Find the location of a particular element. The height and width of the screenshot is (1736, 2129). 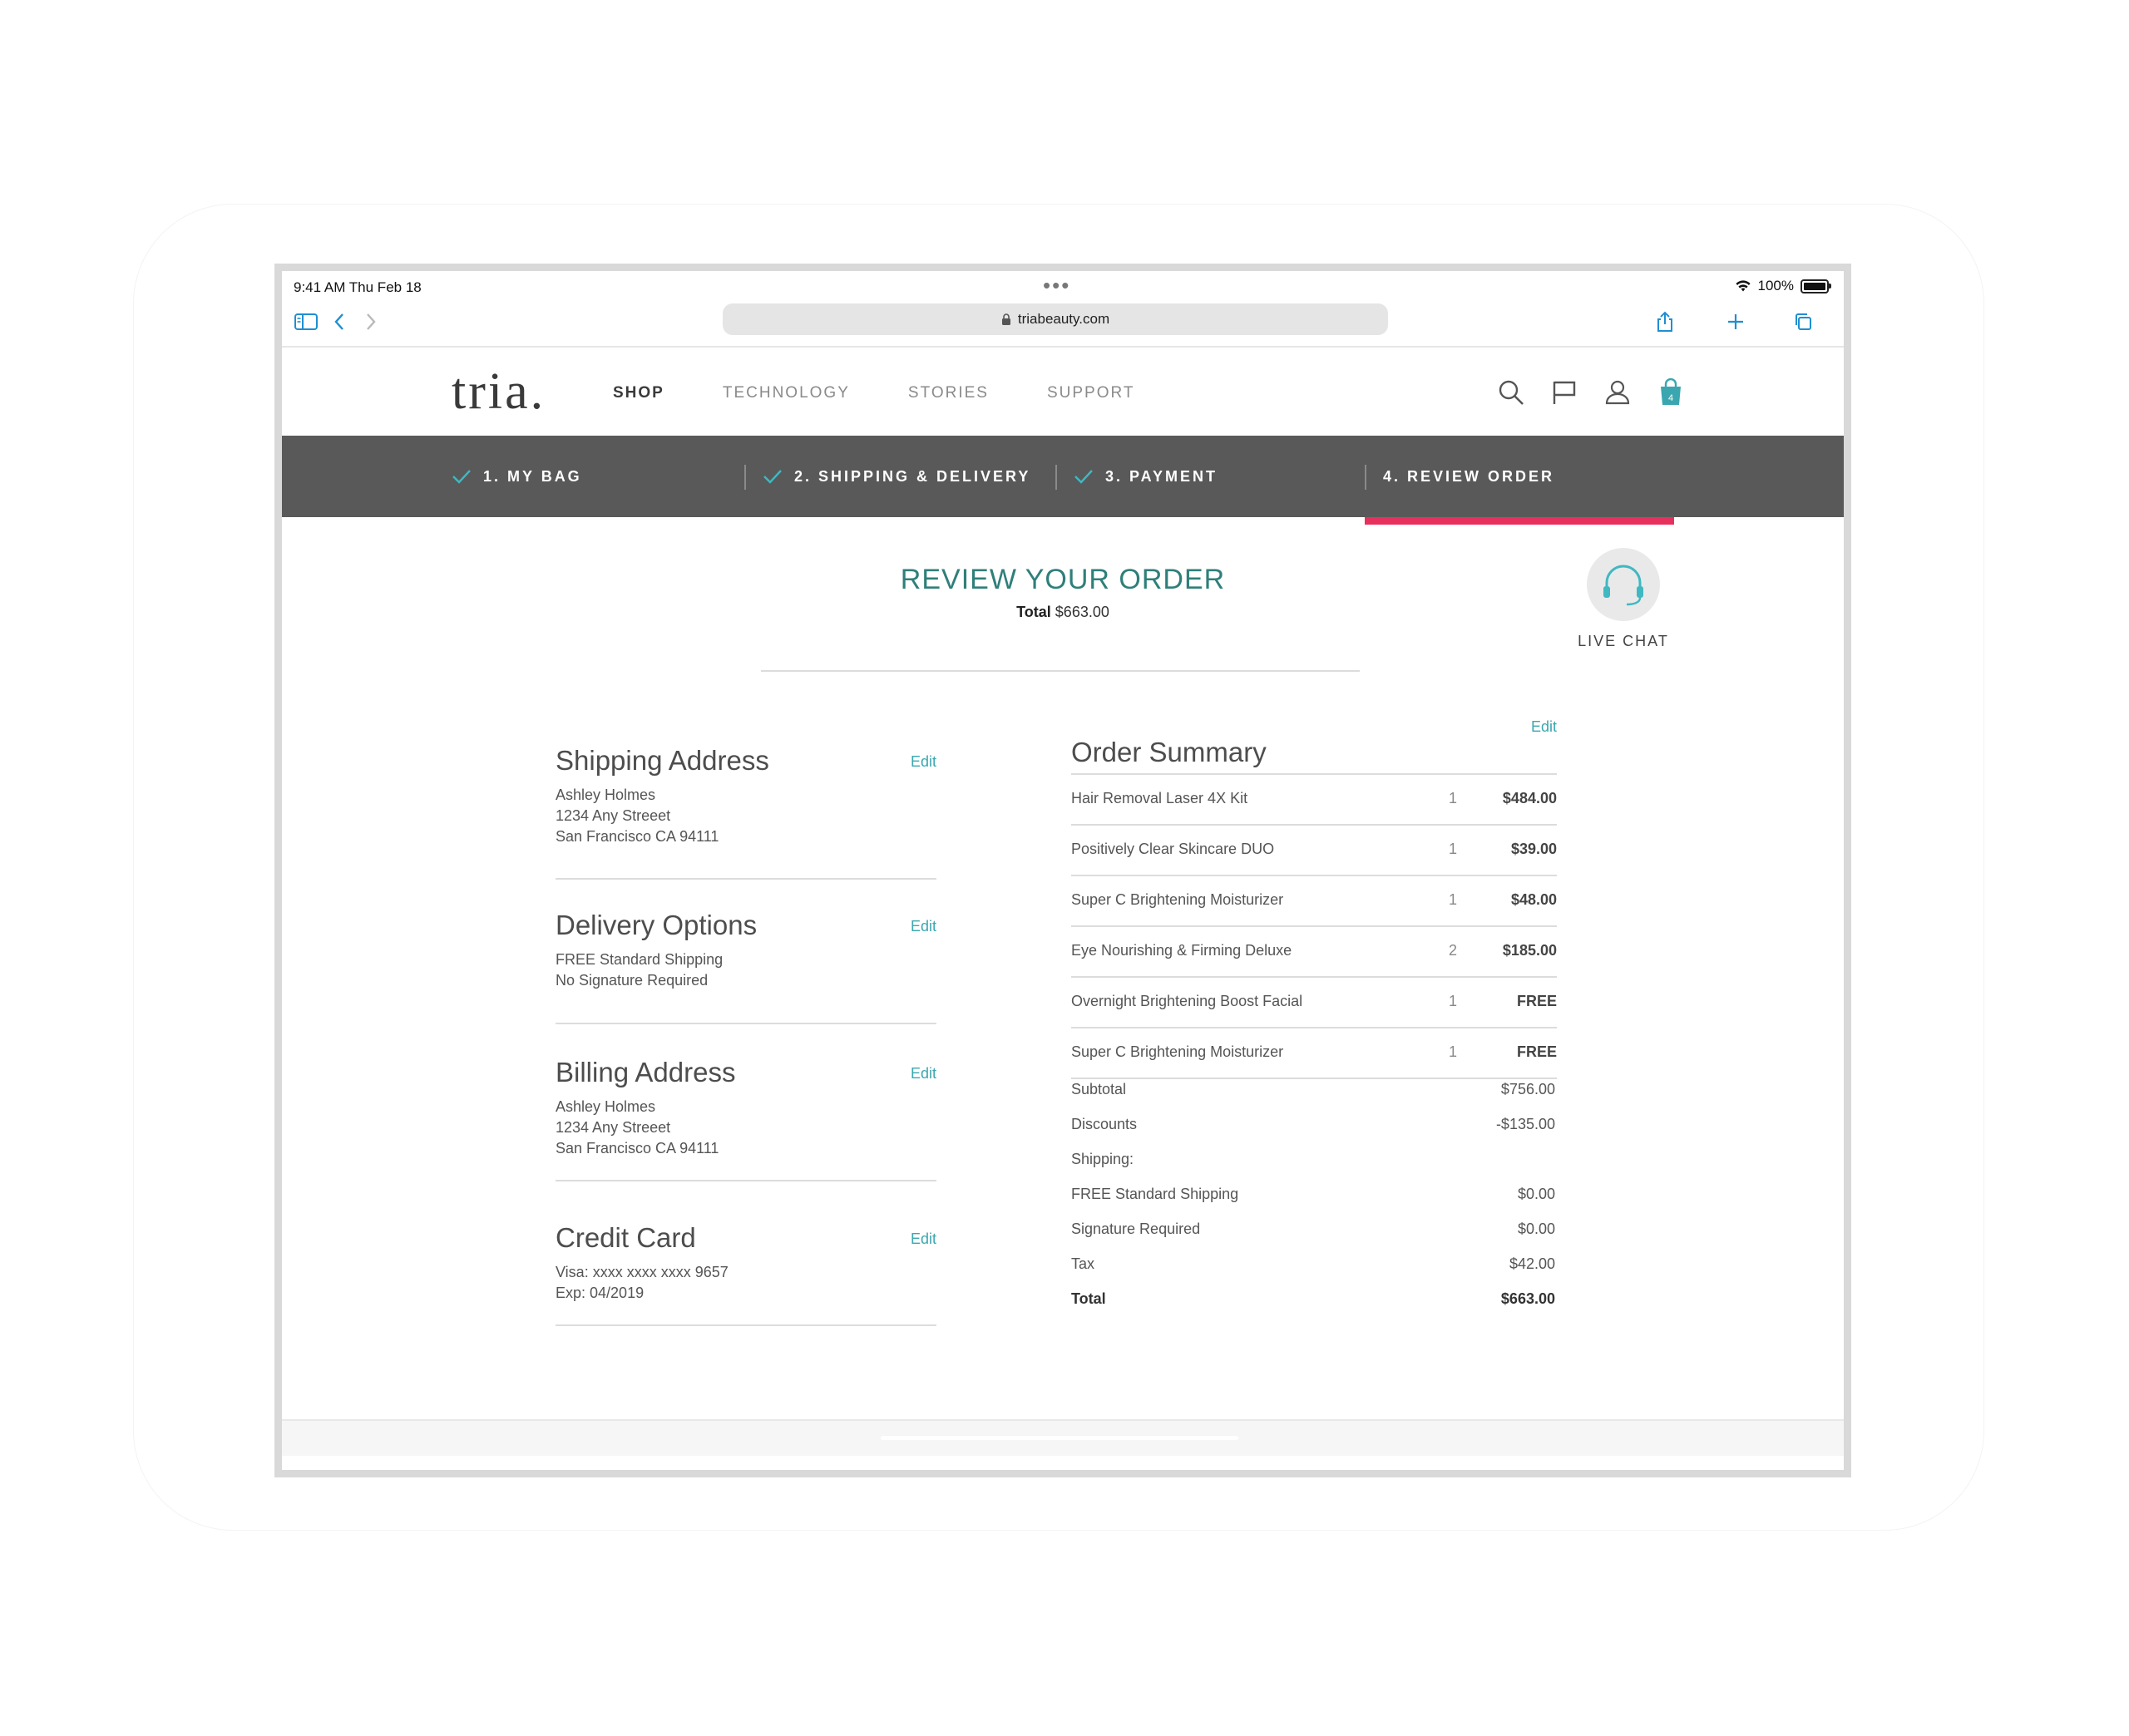

order-item: Positively Clear Skincare DUO 1 $39.00 is located at coordinates (1314, 851).